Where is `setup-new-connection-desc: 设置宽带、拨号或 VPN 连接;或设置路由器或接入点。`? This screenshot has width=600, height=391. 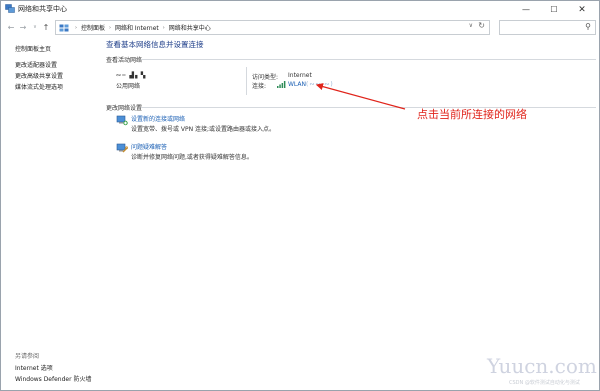
setup-new-connection-desc: 设置宽带、拨号或 VPN 连接;或设置路由器或接入点。 is located at coordinates (203, 129).